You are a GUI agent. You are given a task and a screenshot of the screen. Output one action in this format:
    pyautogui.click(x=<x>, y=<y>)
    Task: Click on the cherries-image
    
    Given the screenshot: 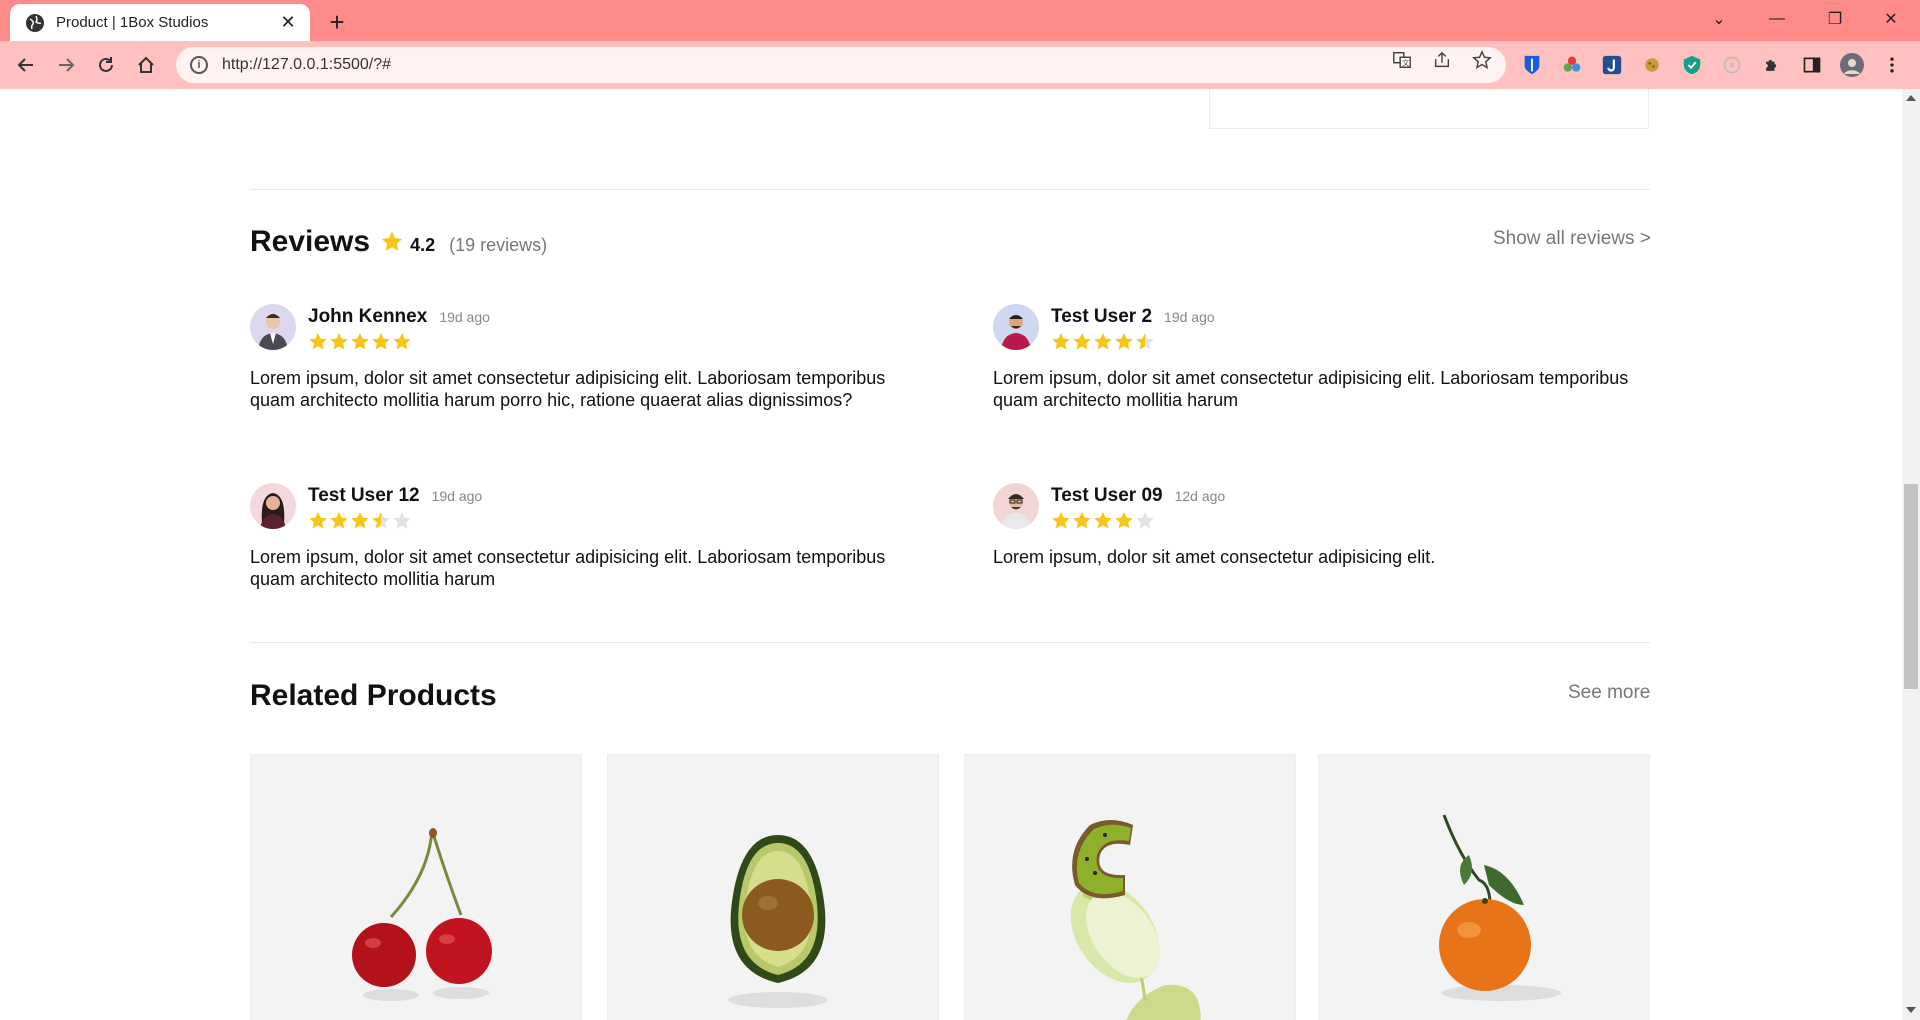 What is the action you would take?
    pyautogui.click(x=416, y=887)
    